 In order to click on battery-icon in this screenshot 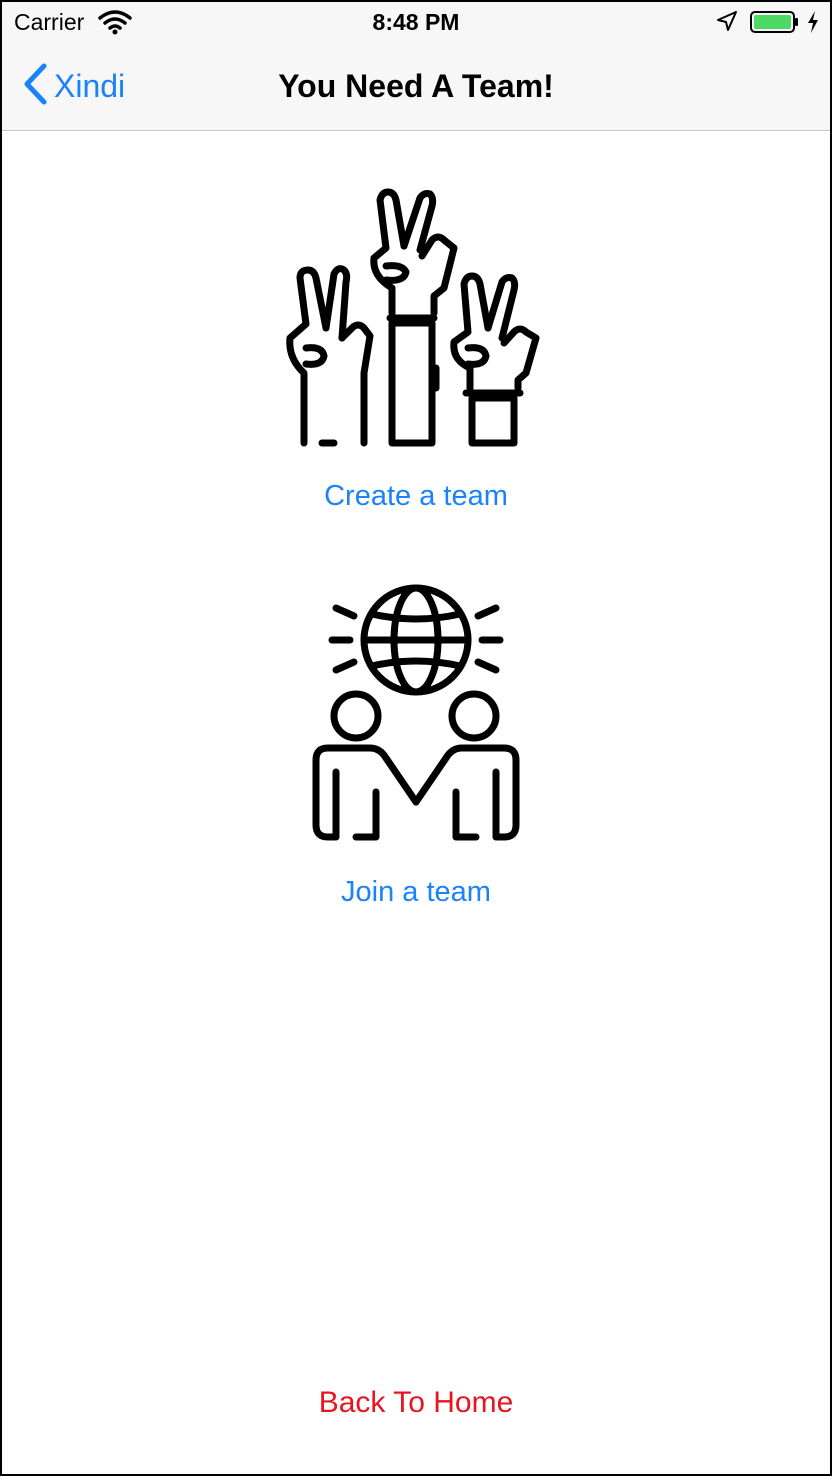, I will do `click(775, 24)`.